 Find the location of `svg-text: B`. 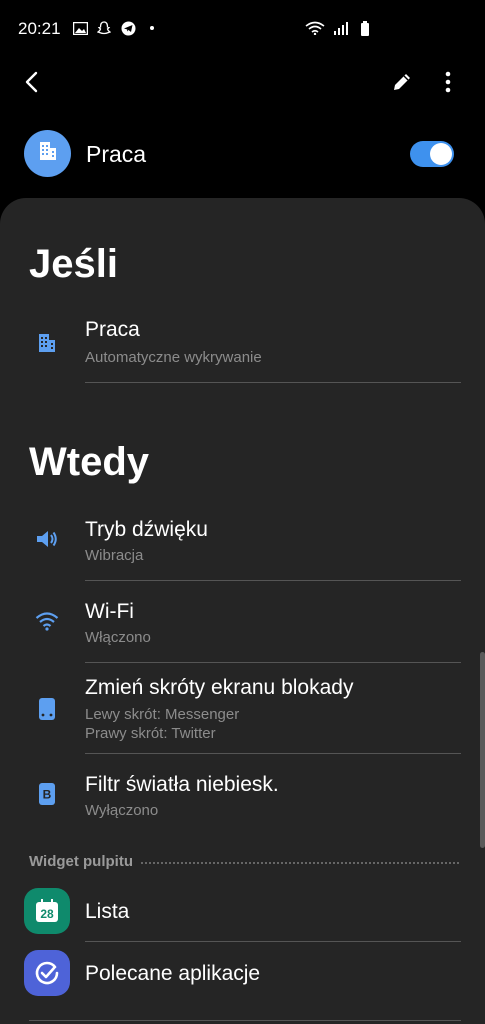

svg-text: B is located at coordinates (47, 795).